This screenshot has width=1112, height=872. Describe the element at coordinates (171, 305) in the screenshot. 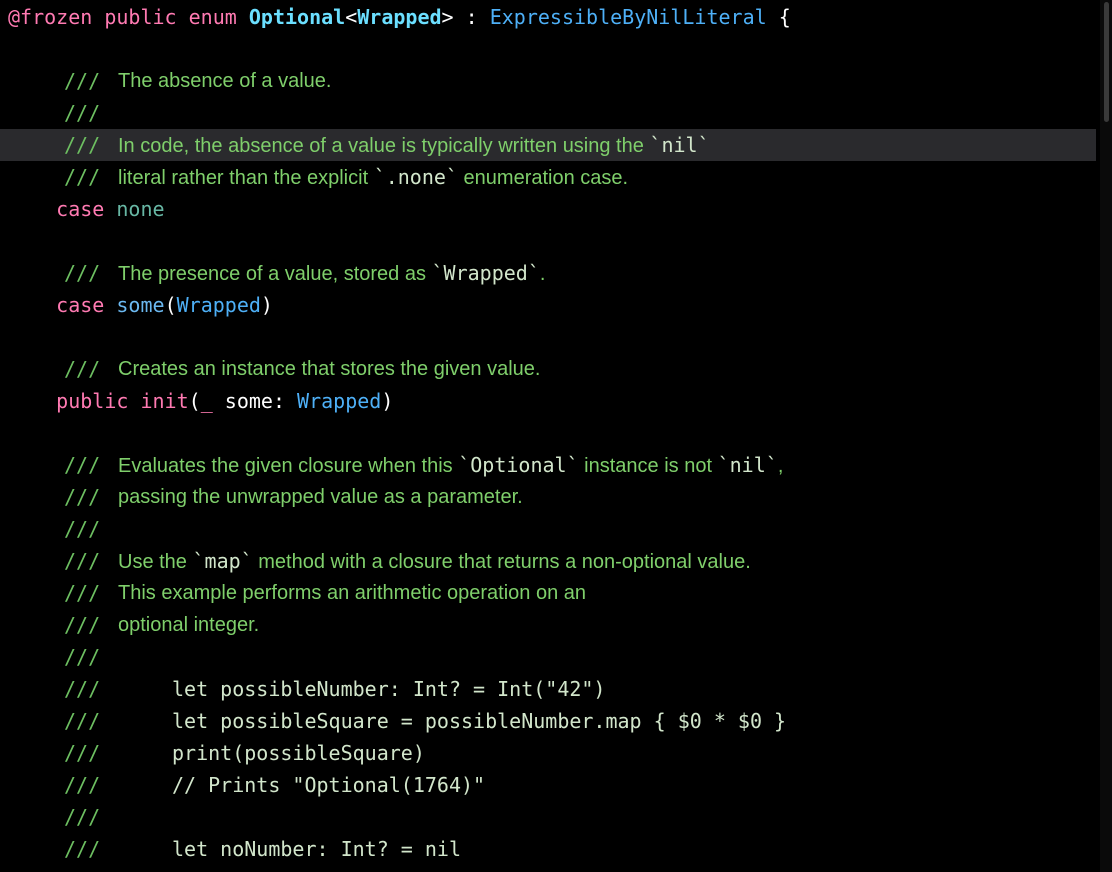

I see `token-punc: (` at that location.